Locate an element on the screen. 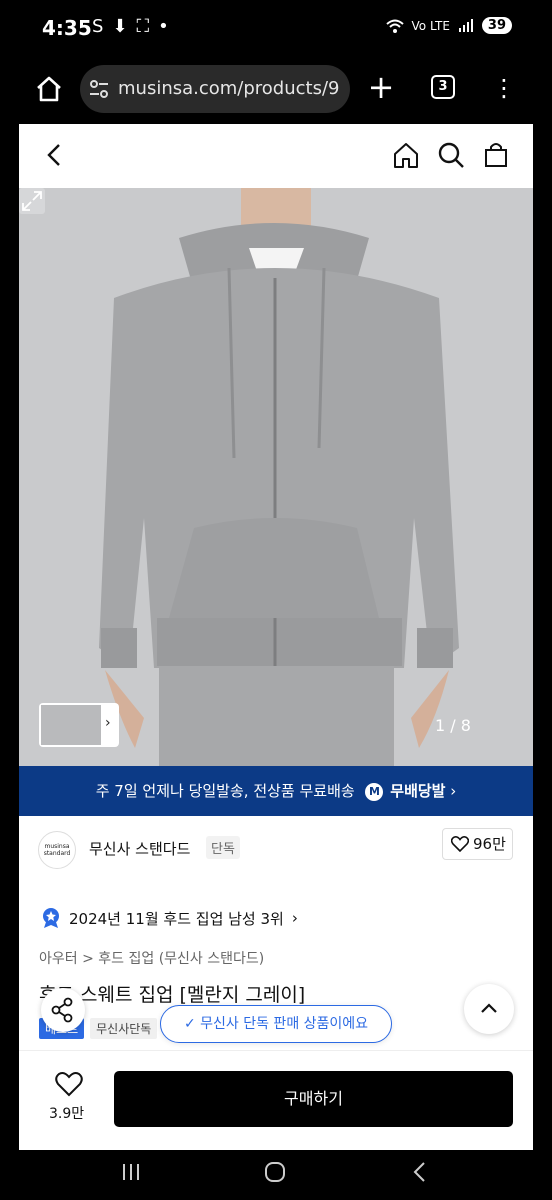 Image resolution: width=552 pixels, height=1200 pixels. system-icons: Vo LTE 39 is located at coordinates (448, 25).